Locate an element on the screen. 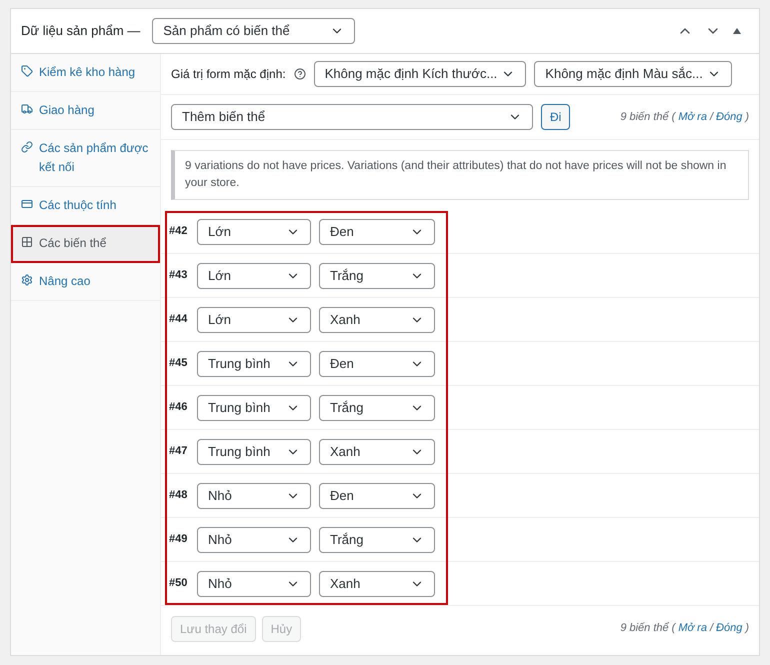  product-type-select: Sản phẩm có biến thể is located at coordinates (254, 31).